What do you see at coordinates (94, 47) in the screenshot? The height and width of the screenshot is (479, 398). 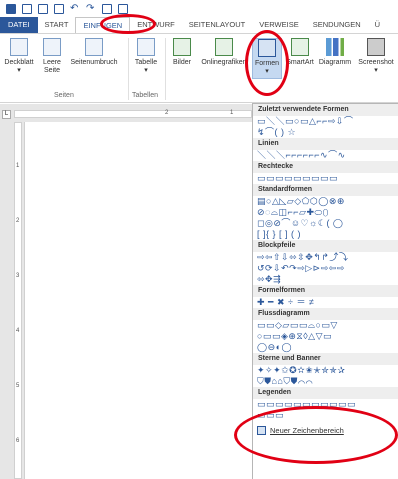 I see `page-break-icon` at bounding box center [94, 47].